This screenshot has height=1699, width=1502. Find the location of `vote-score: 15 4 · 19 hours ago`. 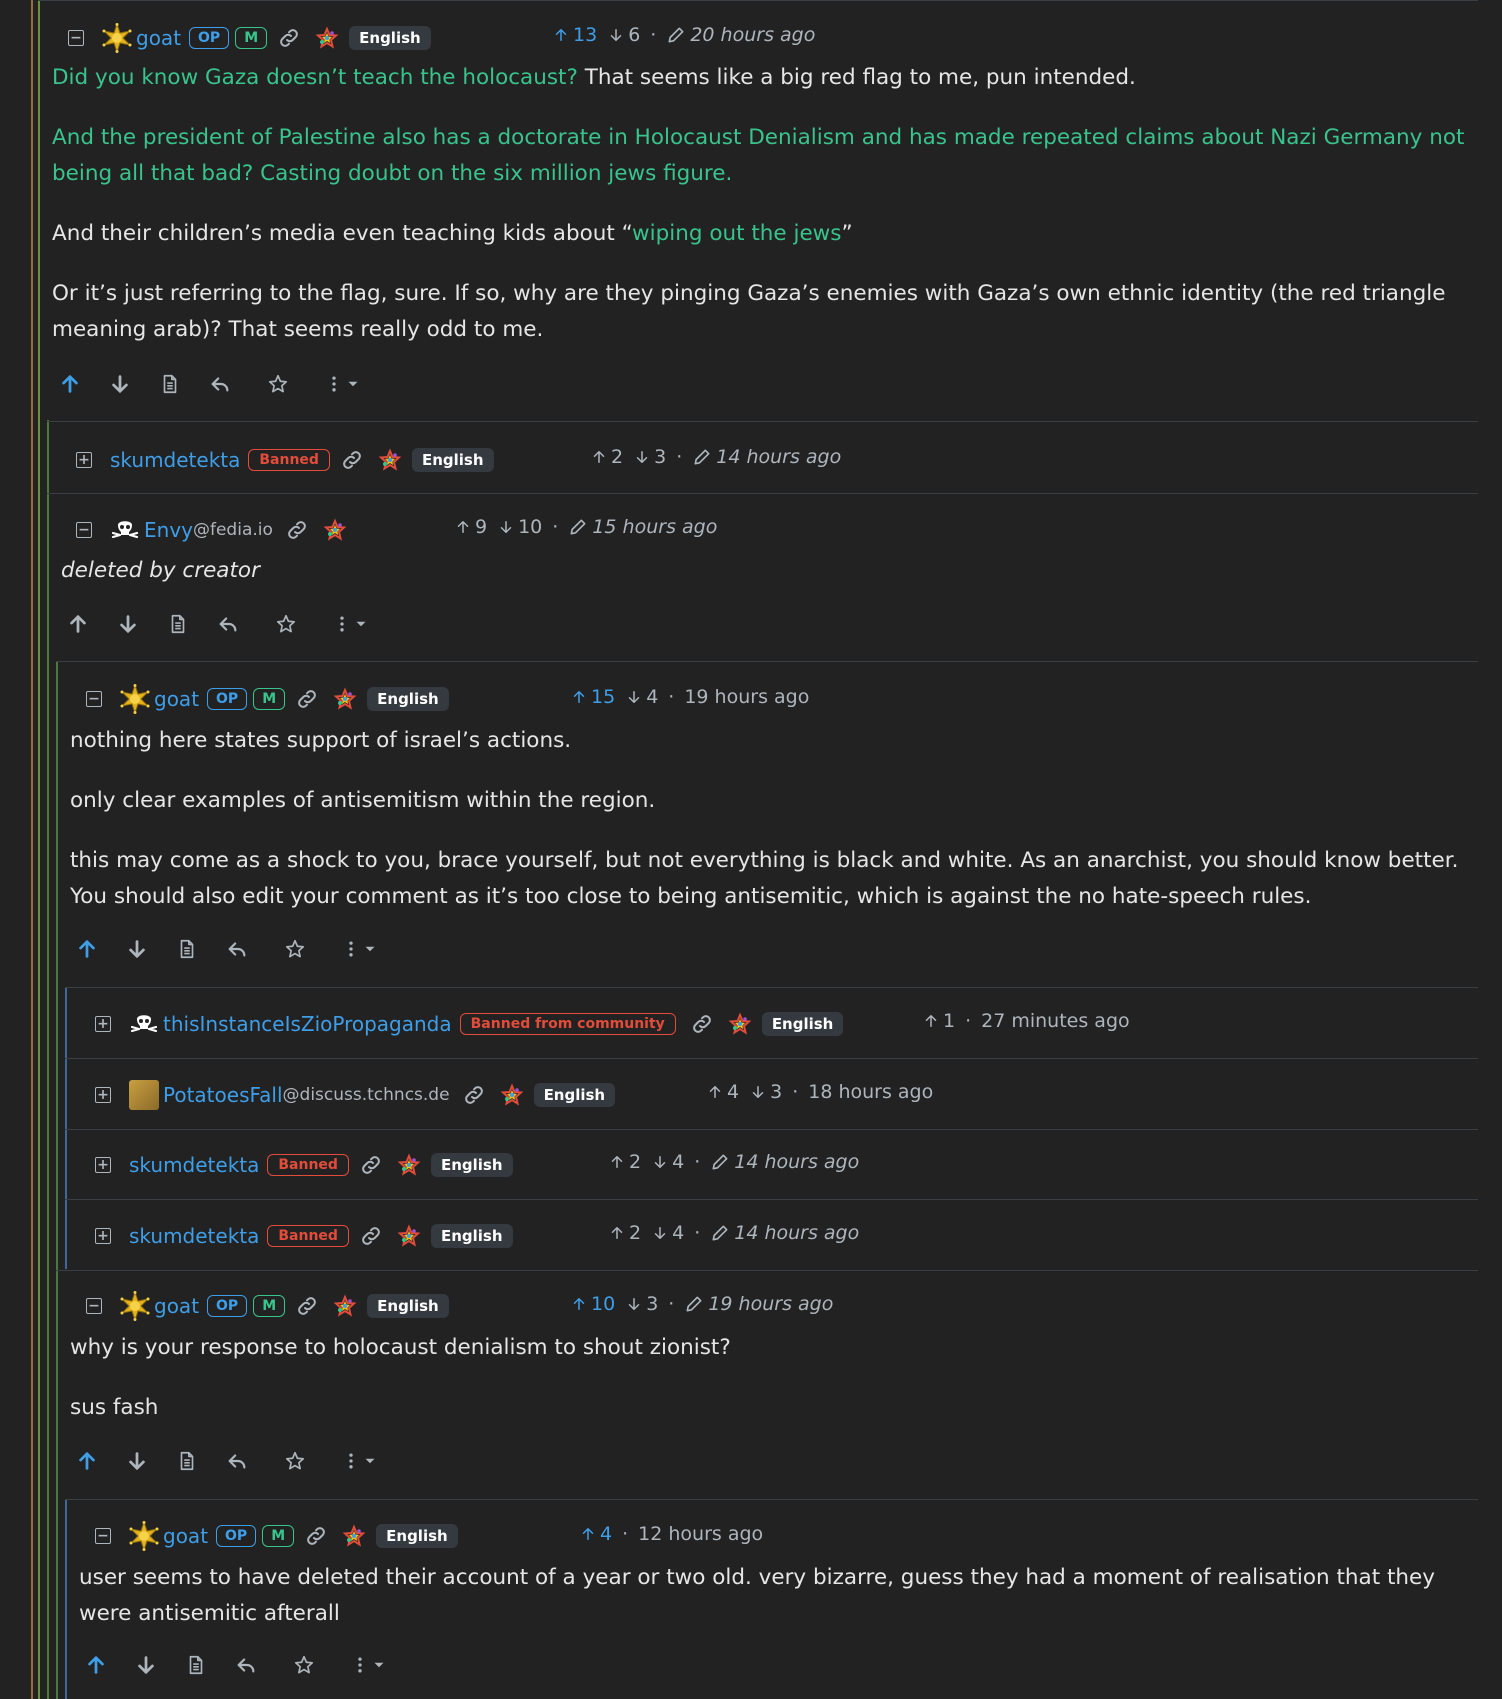

vote-score: 15 4 · 19 hours ago is located at coordinates (689, 697).